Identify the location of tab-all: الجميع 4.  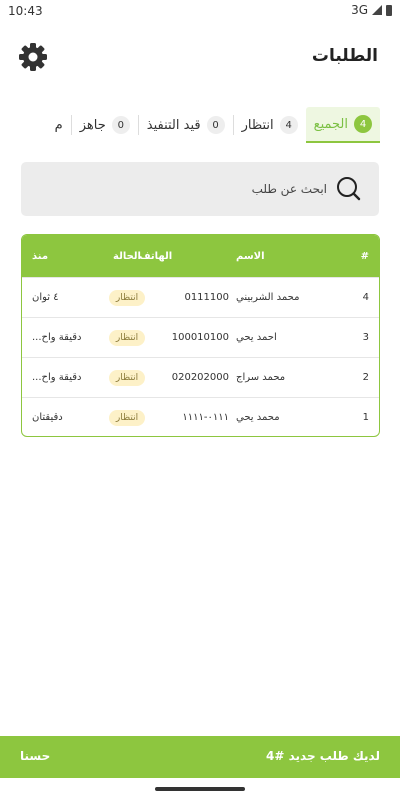
(342, 125).